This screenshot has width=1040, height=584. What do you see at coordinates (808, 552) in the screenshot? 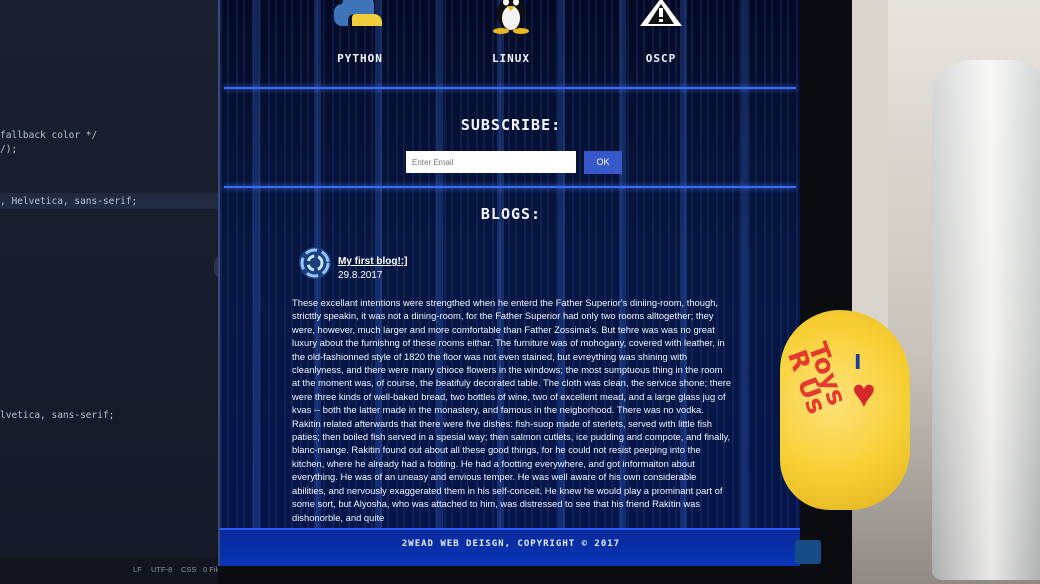
I see `energy-star-badge-icon` at bounding box center [808, 552].